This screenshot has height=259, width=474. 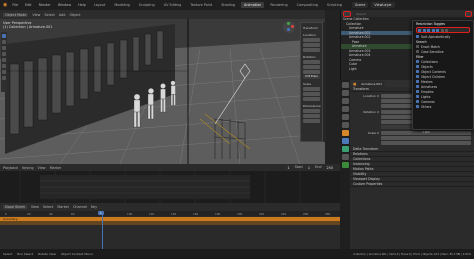 I want to click on object-icon: ■, so click(x=355, y=83).